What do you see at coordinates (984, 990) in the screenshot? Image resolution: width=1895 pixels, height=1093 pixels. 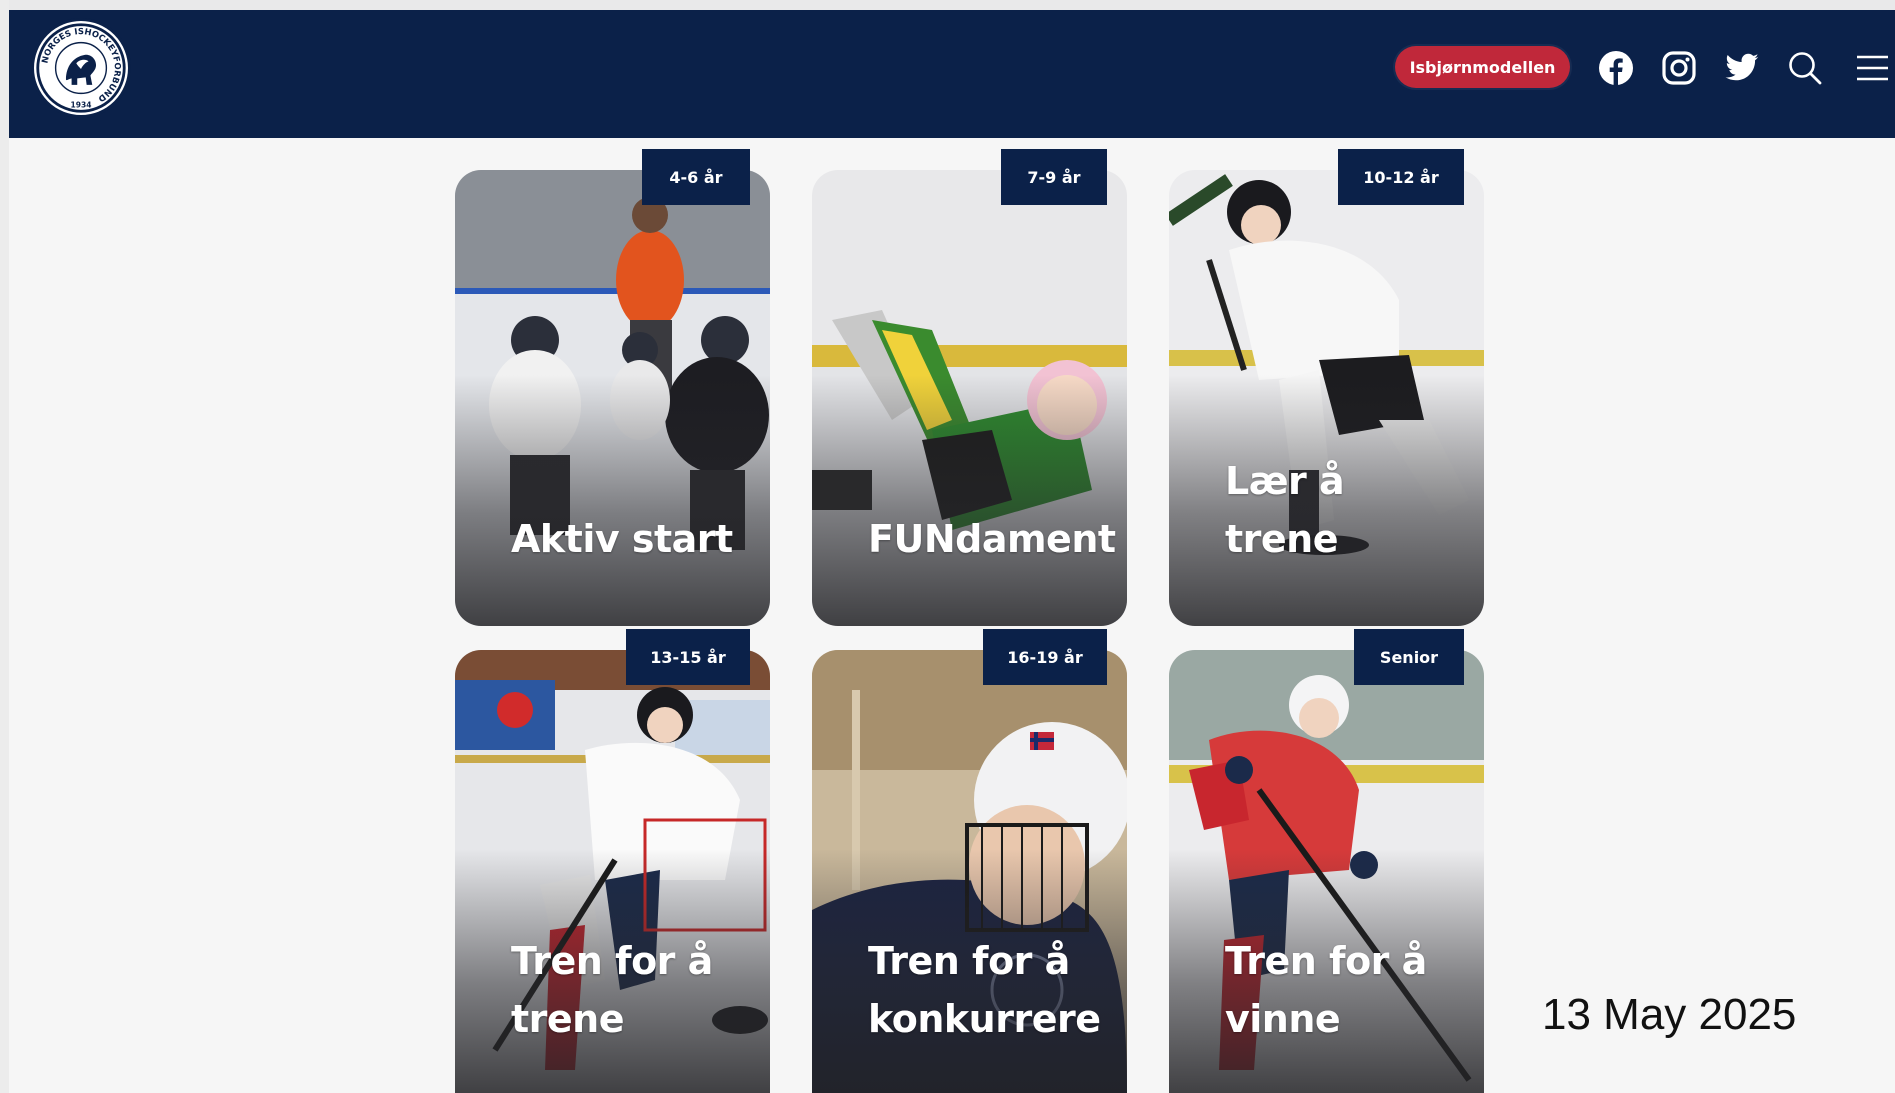 I see `card-title: Tren for å konkurrere` at bounding box center [984, 990].